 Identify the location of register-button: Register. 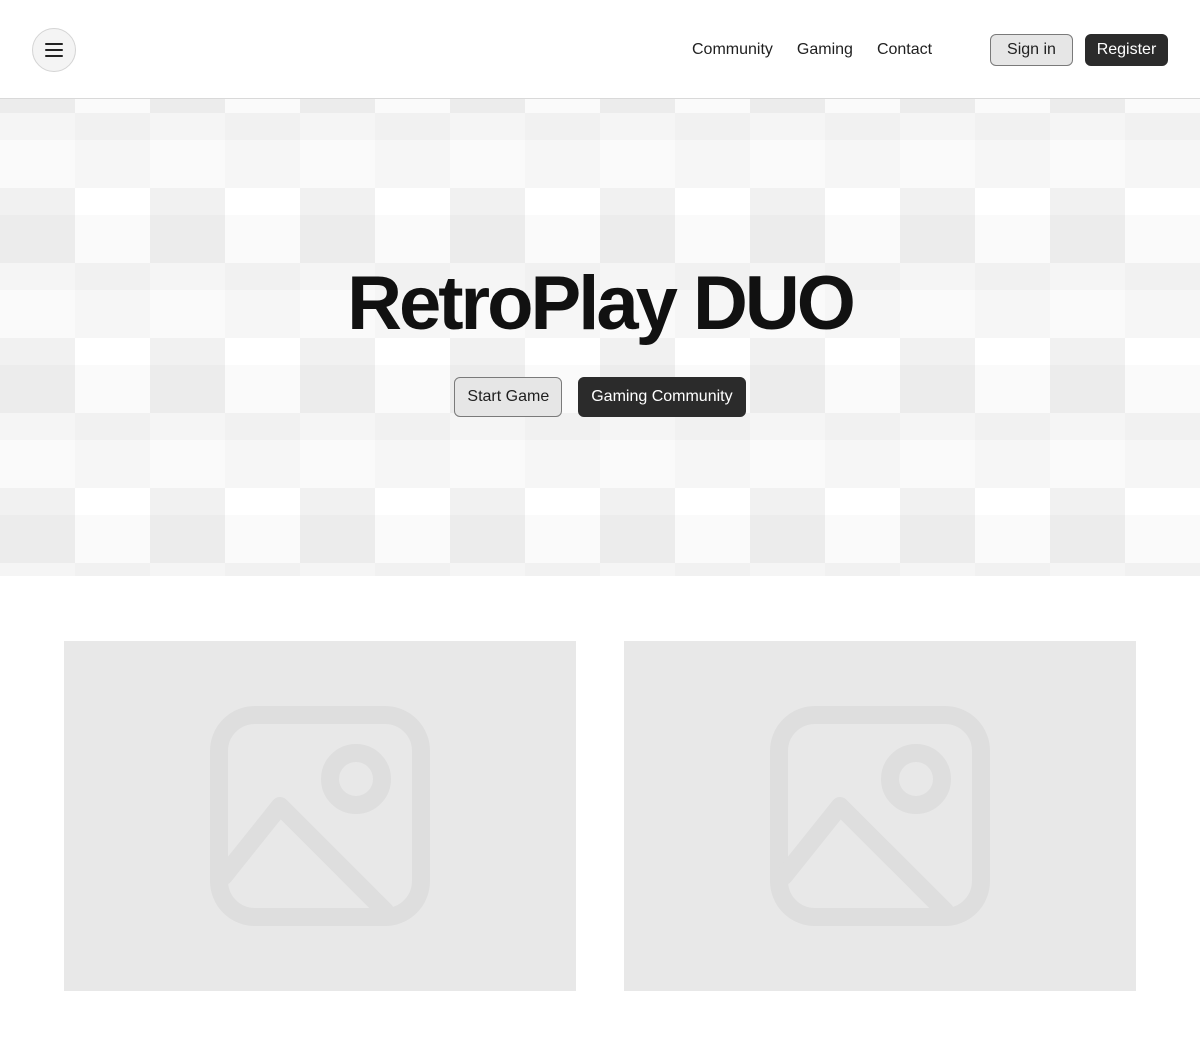
(1126, 50).